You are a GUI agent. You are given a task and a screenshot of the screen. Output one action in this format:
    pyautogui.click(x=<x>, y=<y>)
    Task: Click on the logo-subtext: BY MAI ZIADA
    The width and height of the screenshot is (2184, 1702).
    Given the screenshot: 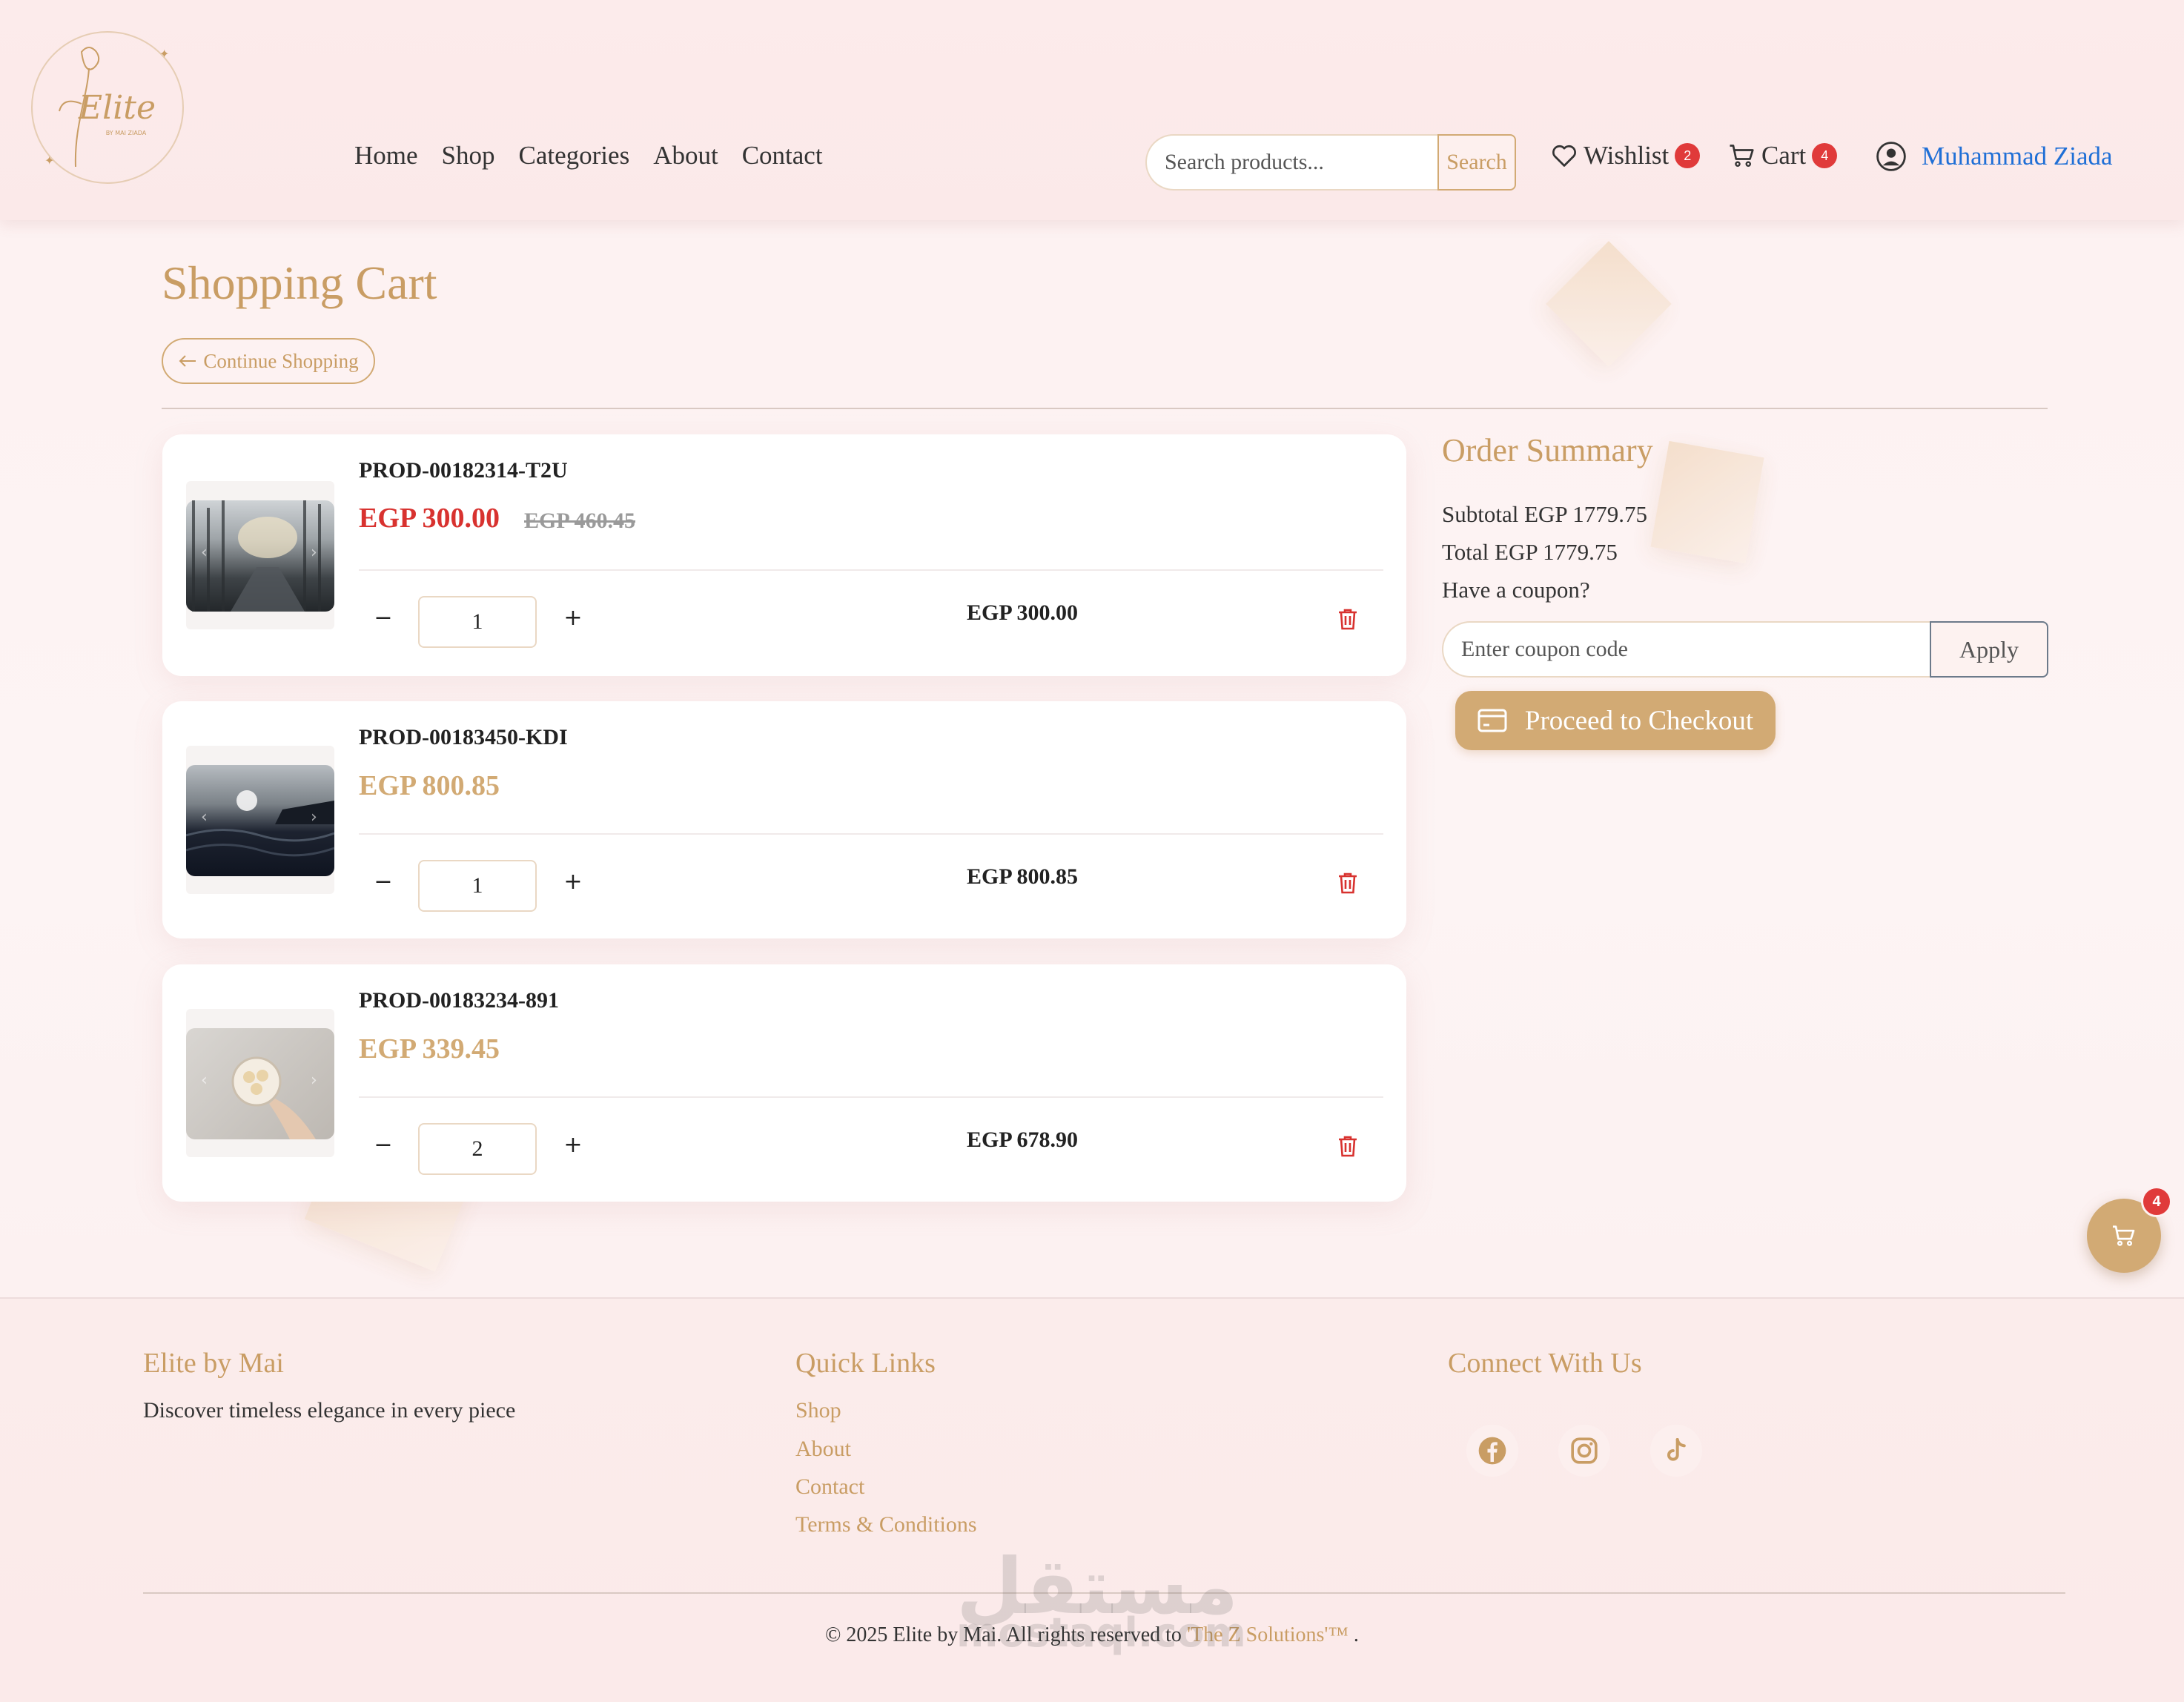 What is the action you would take?
    pyautogui.click(x=127, y=133)
    